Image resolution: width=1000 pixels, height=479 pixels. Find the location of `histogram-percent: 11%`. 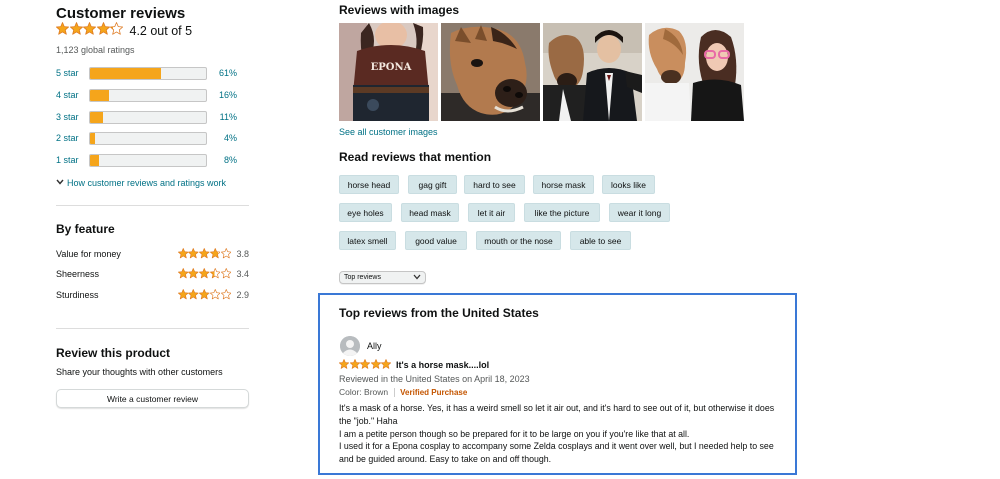

histogram-percent: 11% is located at coordinates (222, 117).